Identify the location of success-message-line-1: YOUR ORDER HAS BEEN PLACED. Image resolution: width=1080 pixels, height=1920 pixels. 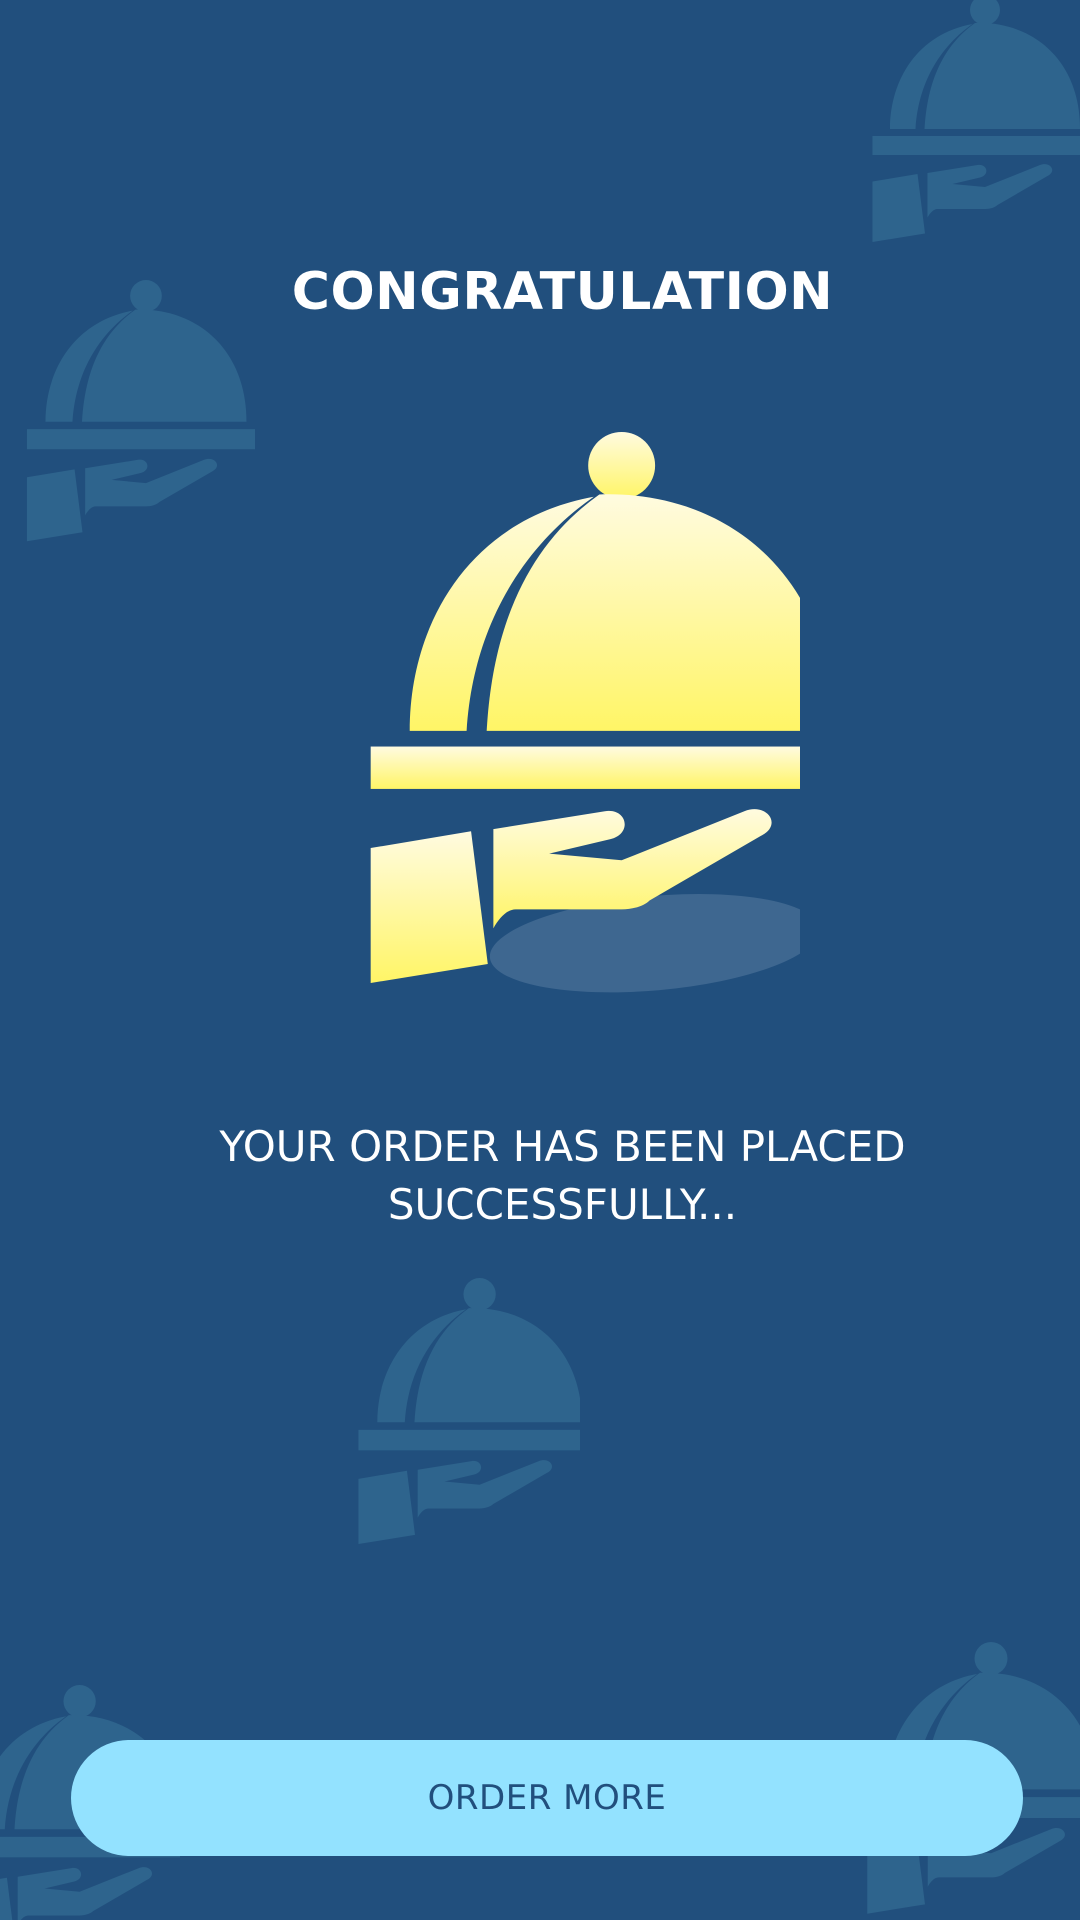
(562, 1146).